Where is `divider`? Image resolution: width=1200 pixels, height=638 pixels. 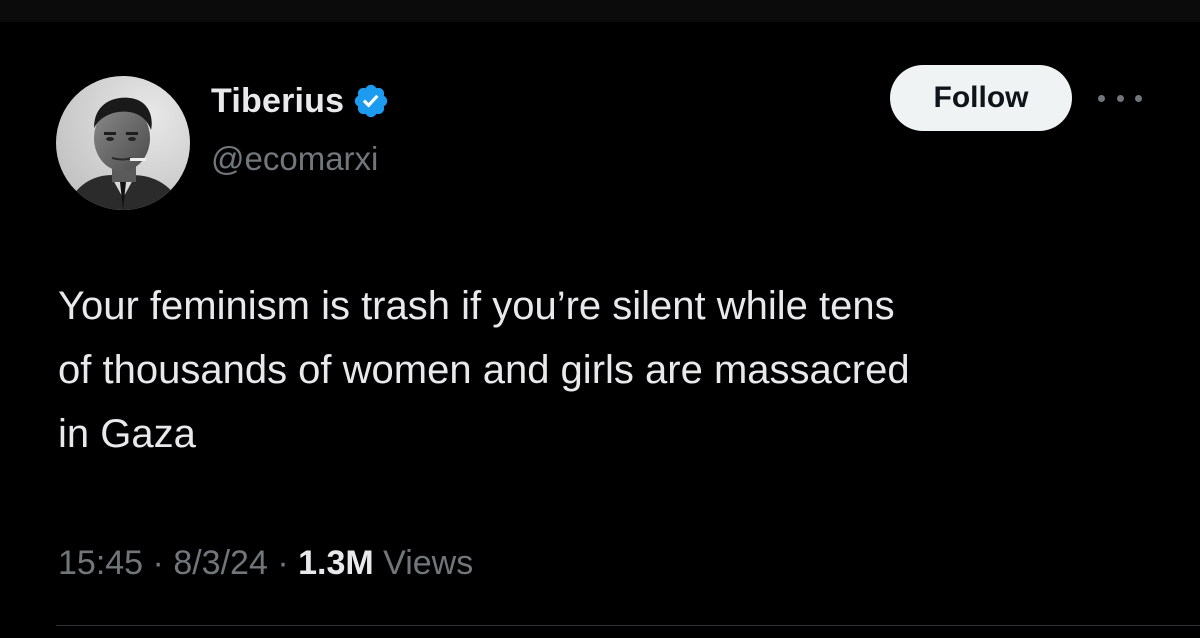 divider is located at coordinates (628, 625).